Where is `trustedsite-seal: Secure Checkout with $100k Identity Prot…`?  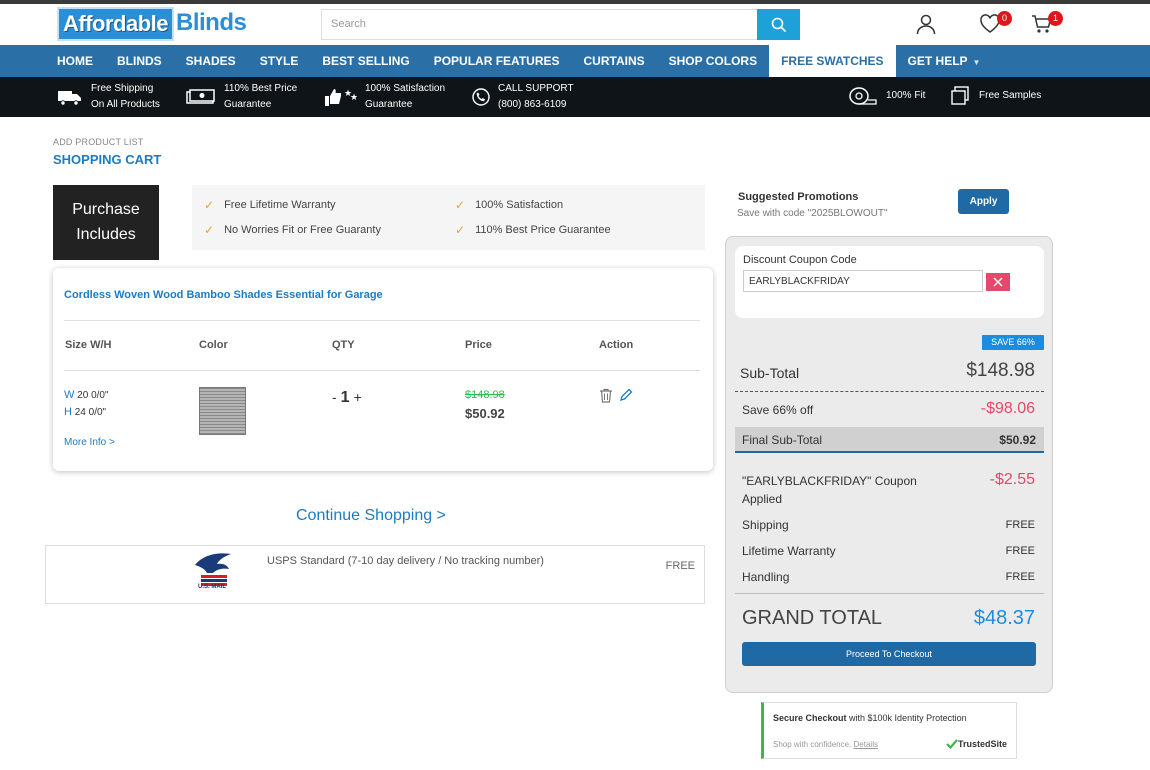 trustedsite-seal: Secure Checkout with $100k Identity Prot… is located at coordinates (889, 730).